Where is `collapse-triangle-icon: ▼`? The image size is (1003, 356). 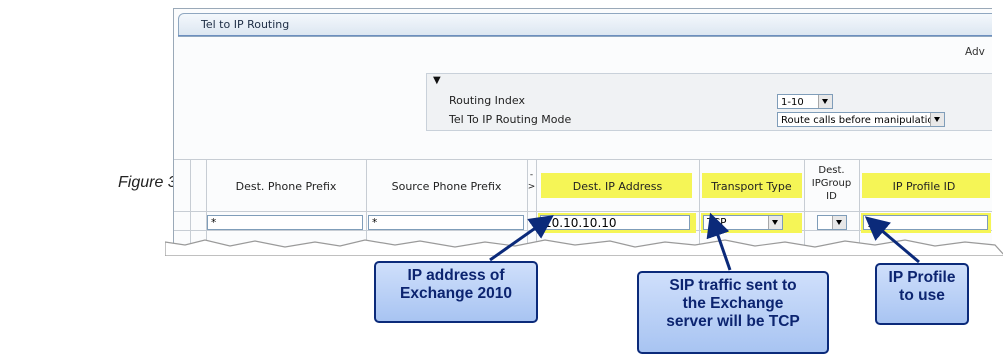 collapse-triangle-icon: ▼ is located at coordinates (437, 80).